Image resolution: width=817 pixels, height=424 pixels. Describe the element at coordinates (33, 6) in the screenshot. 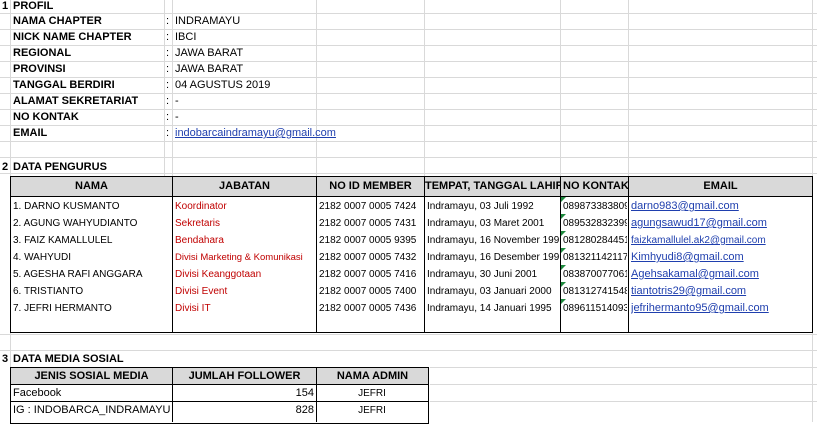

I see `section-title: PROFIL` at that location.